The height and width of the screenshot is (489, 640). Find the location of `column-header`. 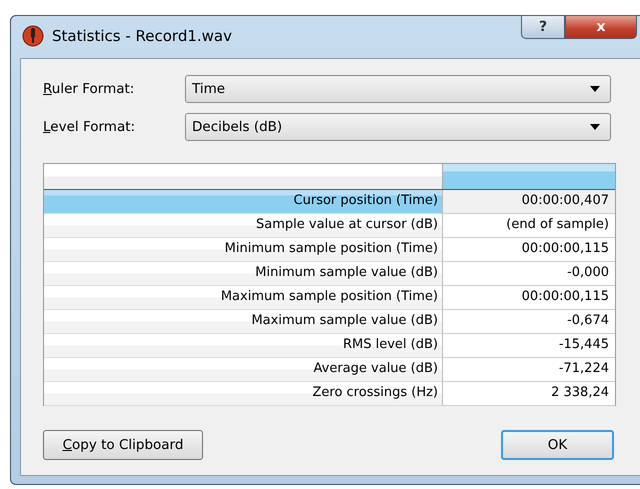

column-header is located at coordinates (528, 176).